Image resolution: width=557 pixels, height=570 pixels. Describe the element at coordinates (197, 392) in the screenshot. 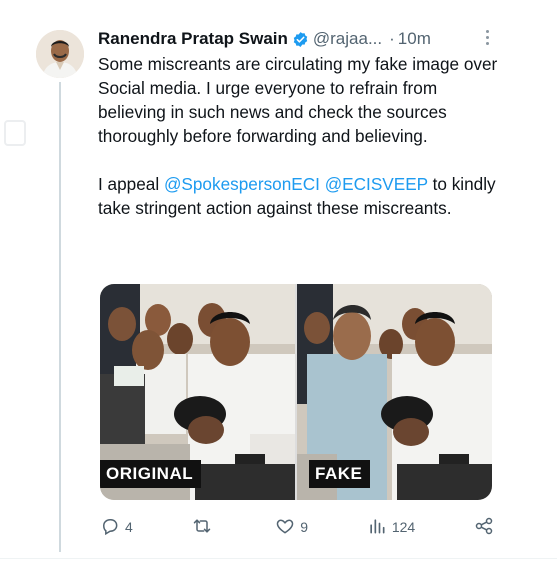

I see `original-photo: ORIGINAL` at that location.